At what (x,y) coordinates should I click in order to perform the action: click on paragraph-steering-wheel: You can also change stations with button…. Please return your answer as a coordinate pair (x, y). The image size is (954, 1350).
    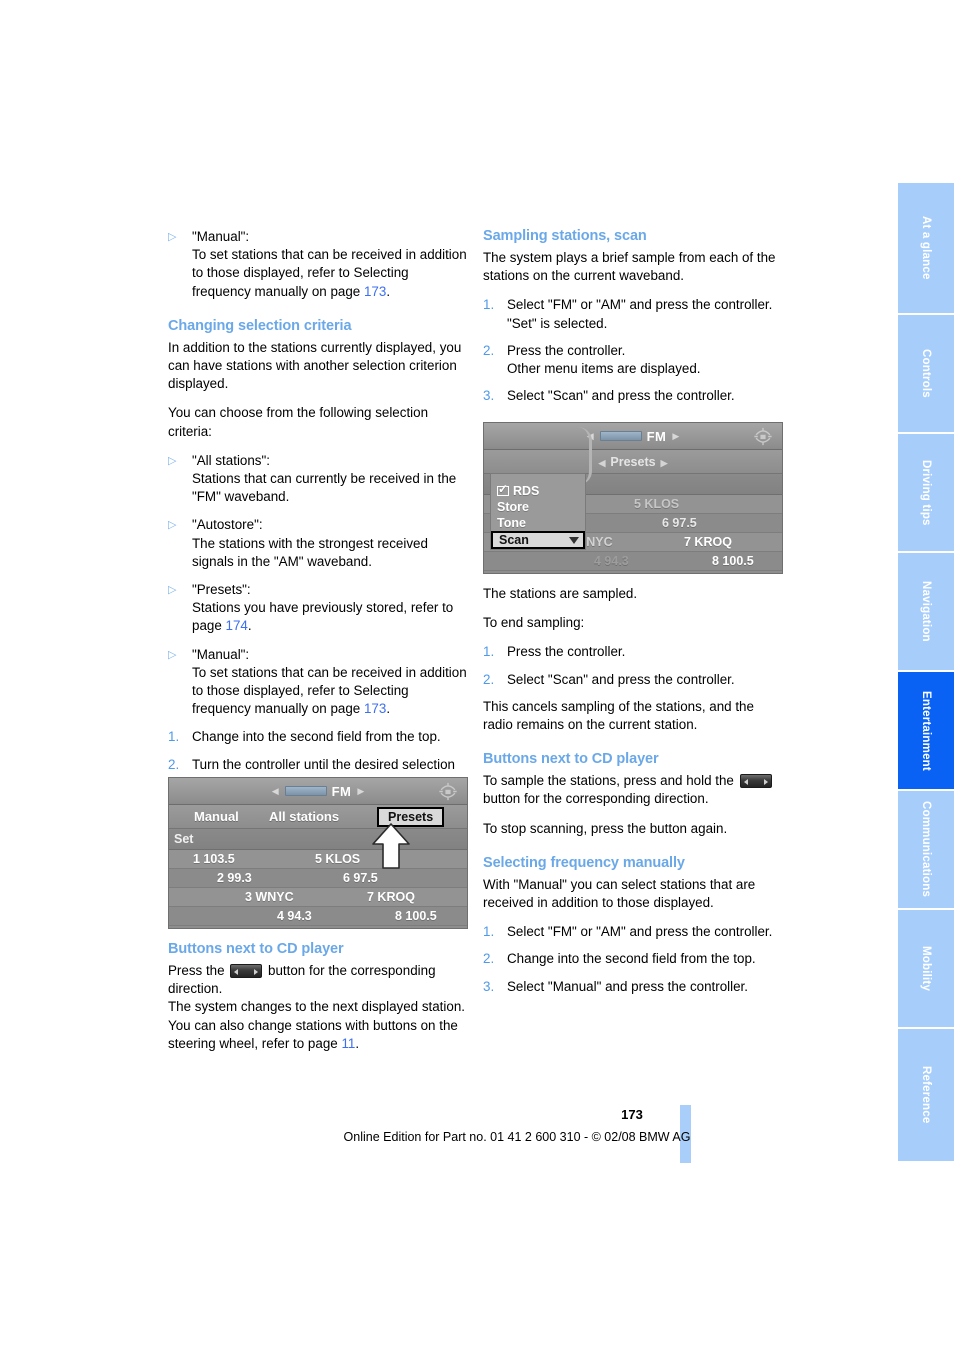
    Looking at the image, I should click on (318, 1035).